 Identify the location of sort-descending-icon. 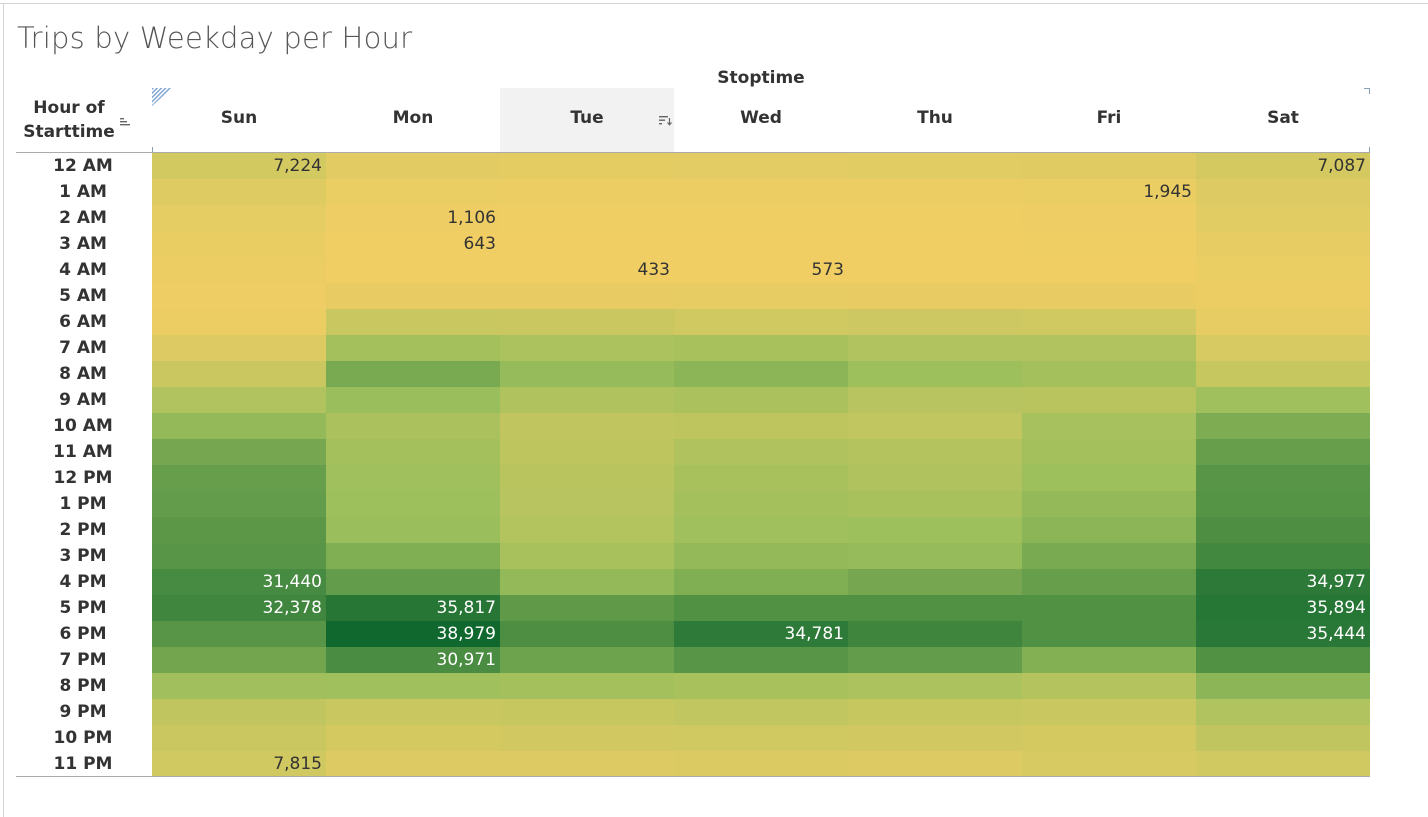
(665, 120).